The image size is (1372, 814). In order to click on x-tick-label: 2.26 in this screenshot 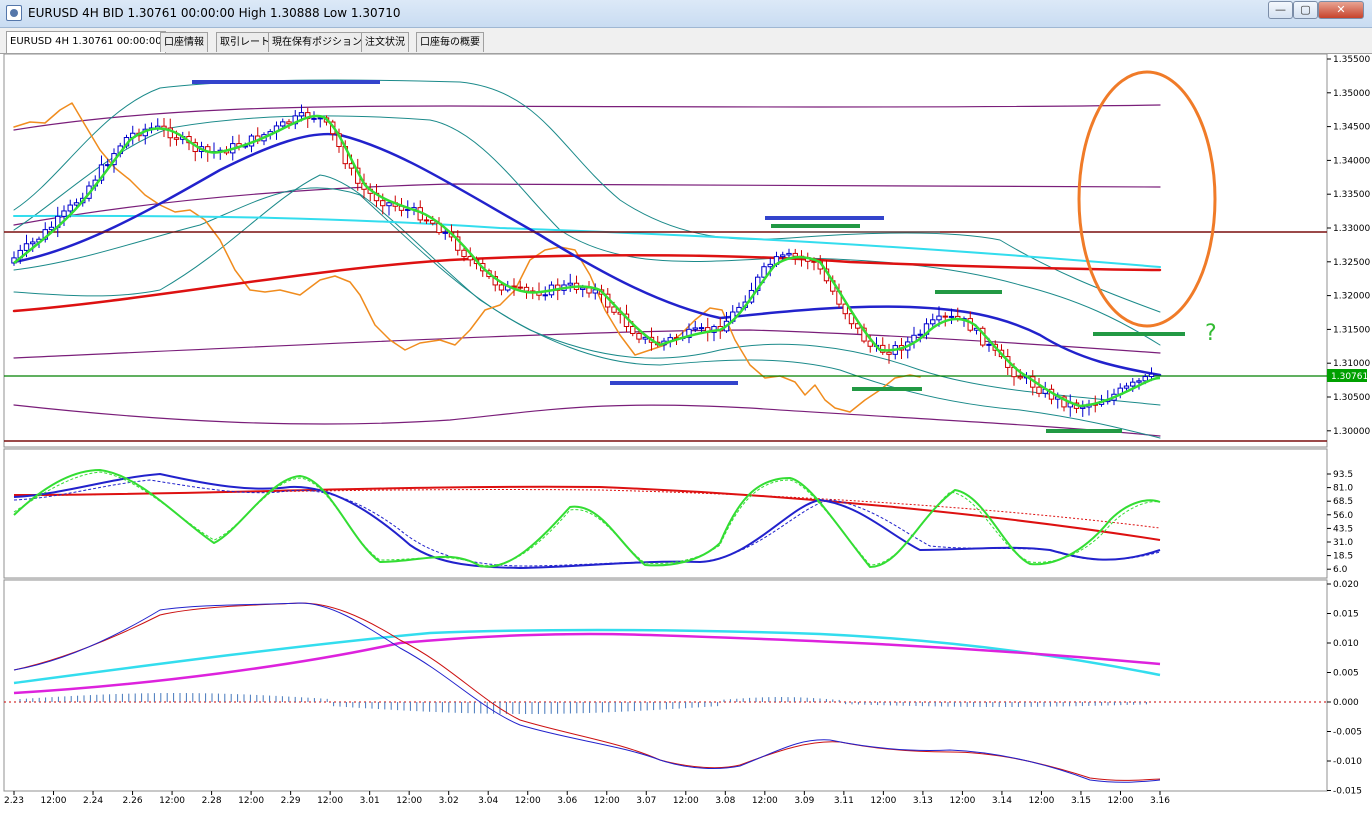, I will do `click(133, 801)`.